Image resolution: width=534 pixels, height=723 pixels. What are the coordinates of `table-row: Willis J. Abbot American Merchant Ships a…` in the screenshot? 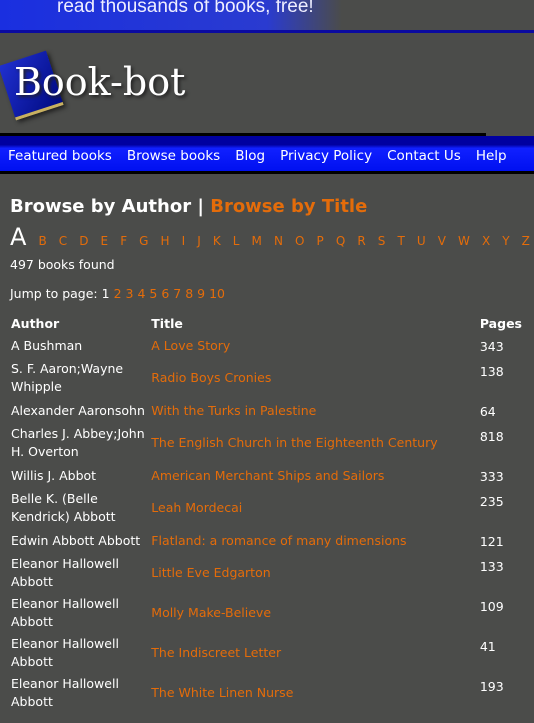 It's located at (266, 475).